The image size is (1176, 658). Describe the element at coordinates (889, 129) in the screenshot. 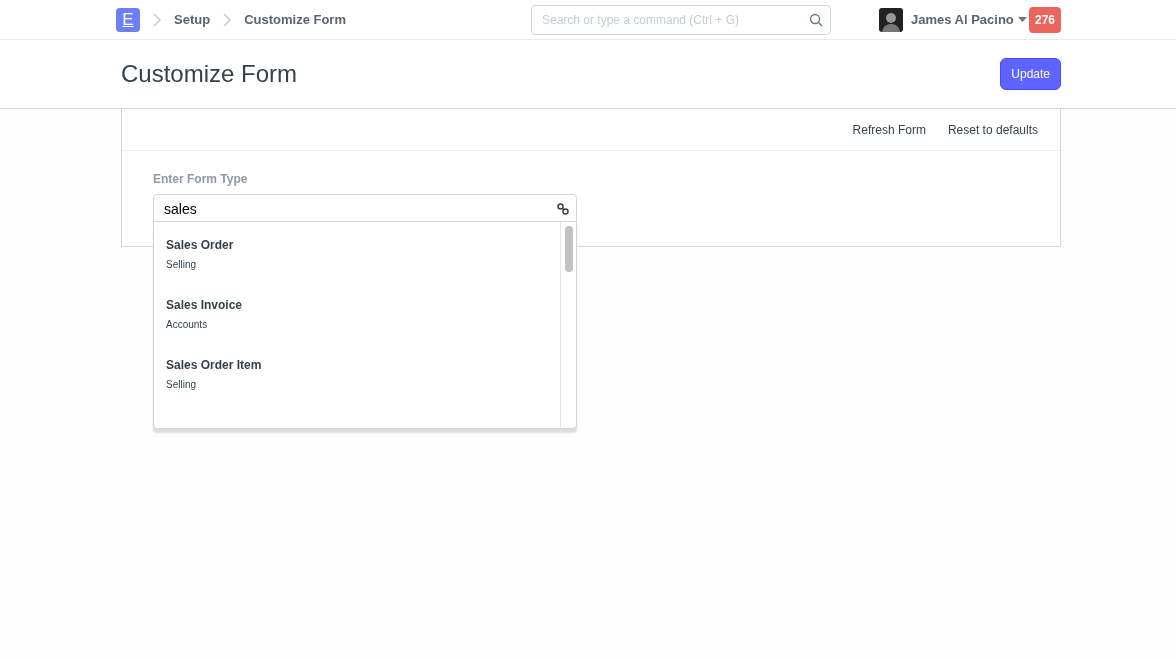

I see `toolbar-link: Refresh Form` at that location.